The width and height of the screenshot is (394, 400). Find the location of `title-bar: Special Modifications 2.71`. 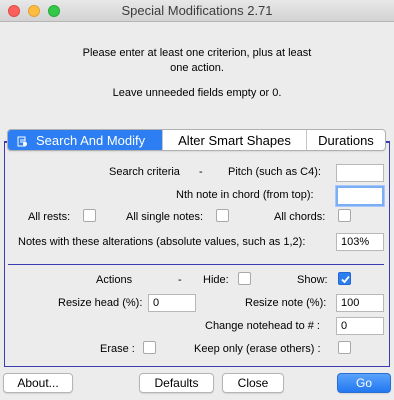

title-bar: Special Modifications 2.71 is located at coordinates (197, 11).